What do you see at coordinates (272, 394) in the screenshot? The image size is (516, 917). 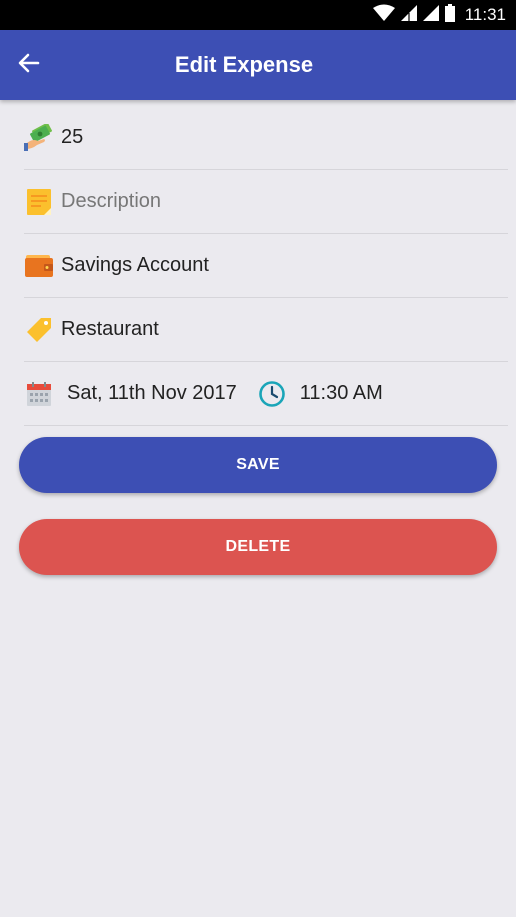 I see `clock-icon` at bounding box center [272, 394].